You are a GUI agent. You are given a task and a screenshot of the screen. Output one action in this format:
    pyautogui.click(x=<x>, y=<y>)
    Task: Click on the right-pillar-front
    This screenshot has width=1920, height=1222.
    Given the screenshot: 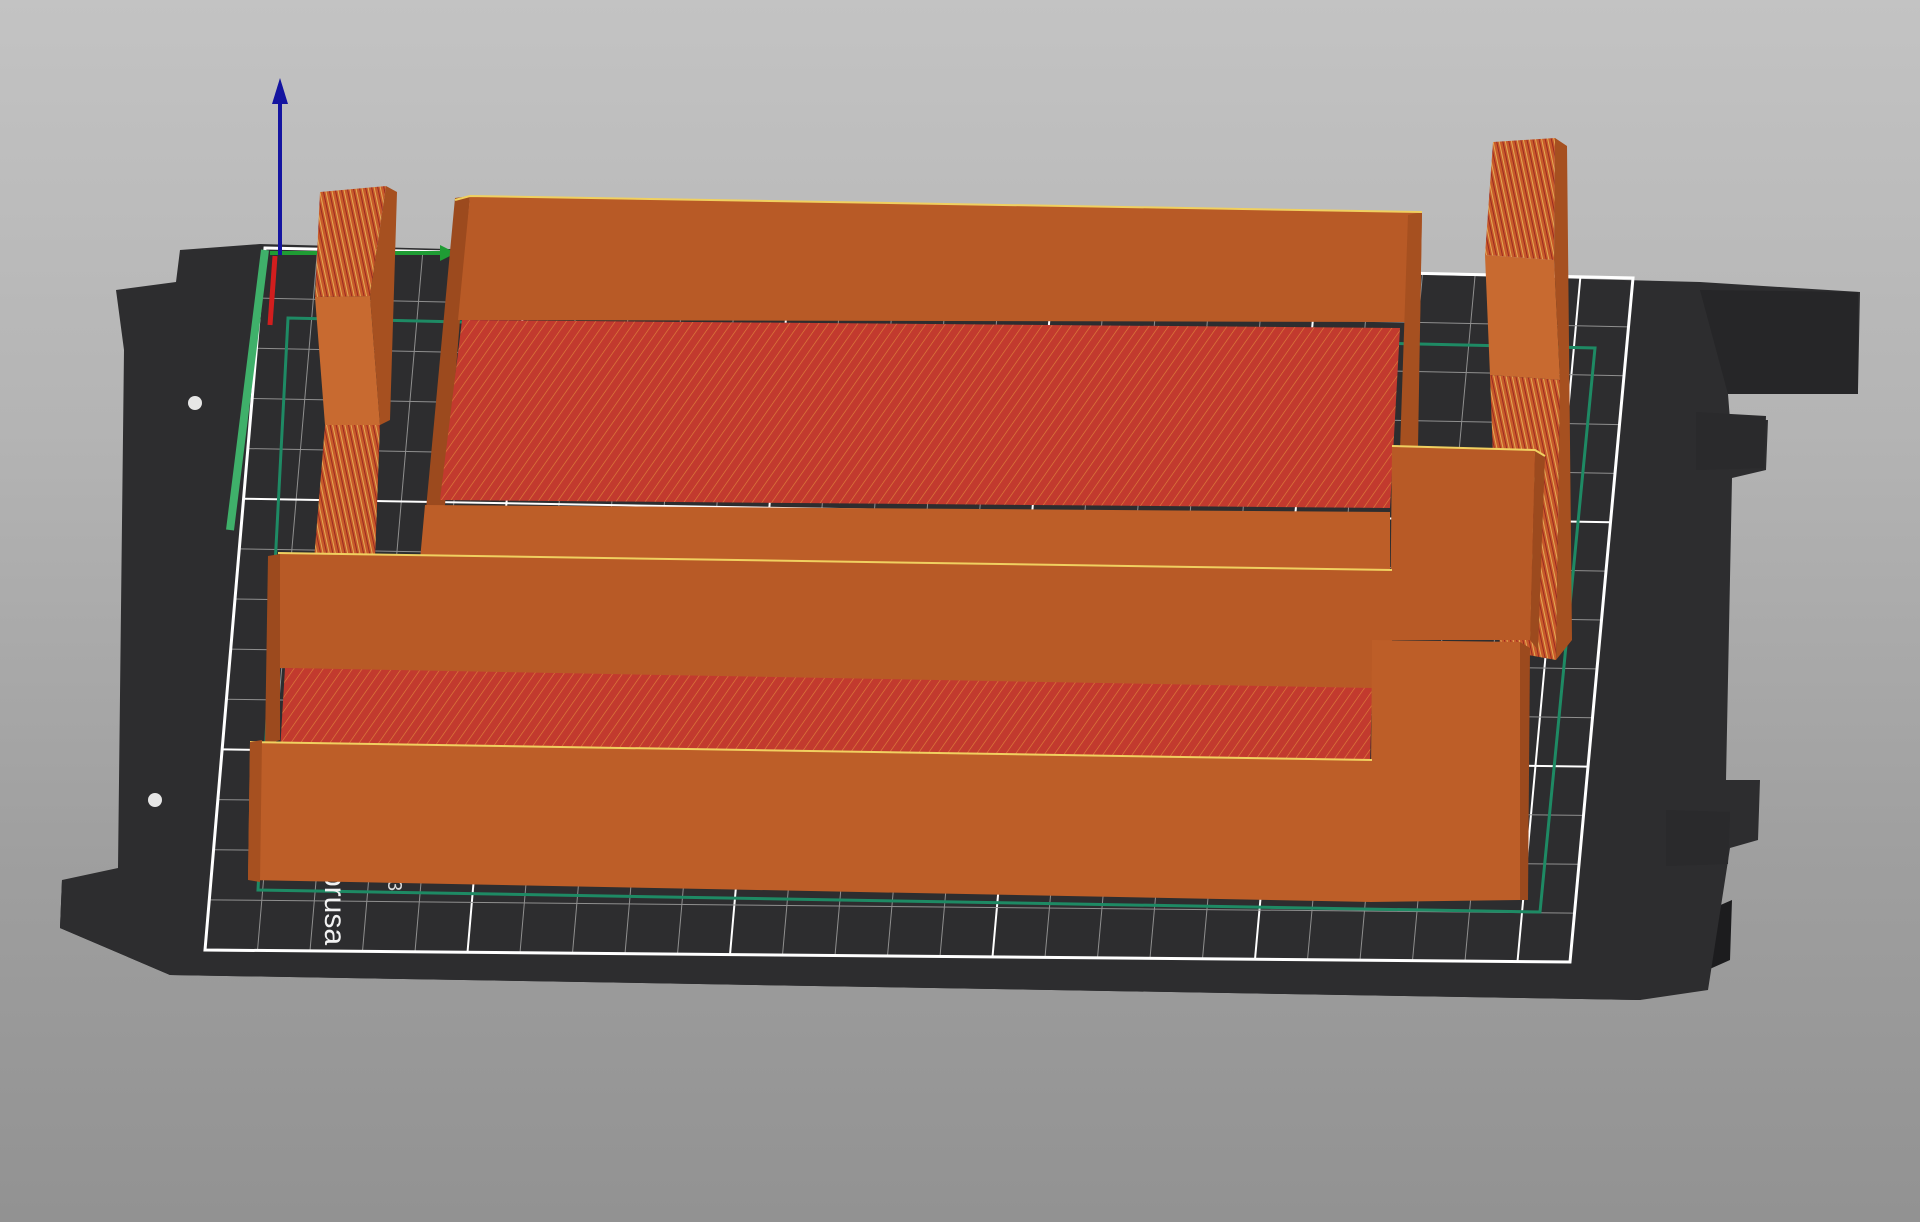 What is the action you would take?
    pyautogui.click(x=1522, y=317)
    